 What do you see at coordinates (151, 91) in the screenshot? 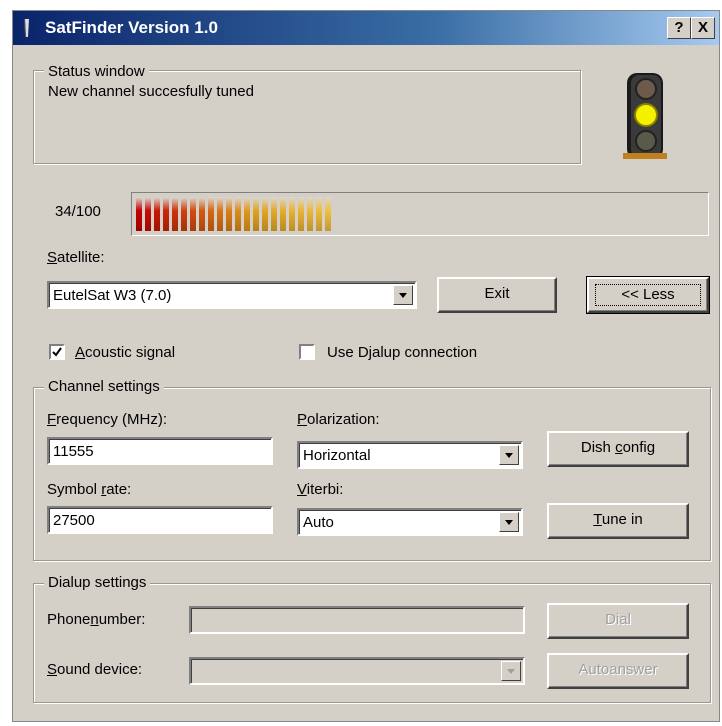
I see `status-message: New channel succesfully tuned` at bounding box center [151, 91].